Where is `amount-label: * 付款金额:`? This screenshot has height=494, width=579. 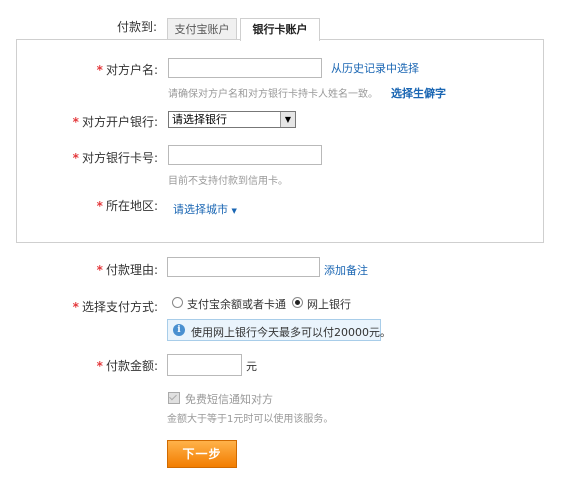 amount-label: * 付款金额: is located at coordinates (127, 366).